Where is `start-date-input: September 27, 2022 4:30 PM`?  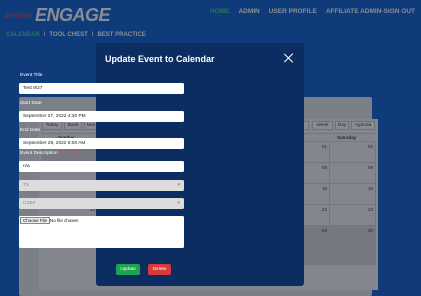 start-date-input: September 27, 2022 4:30 PM is located at coordinates (101, 116).